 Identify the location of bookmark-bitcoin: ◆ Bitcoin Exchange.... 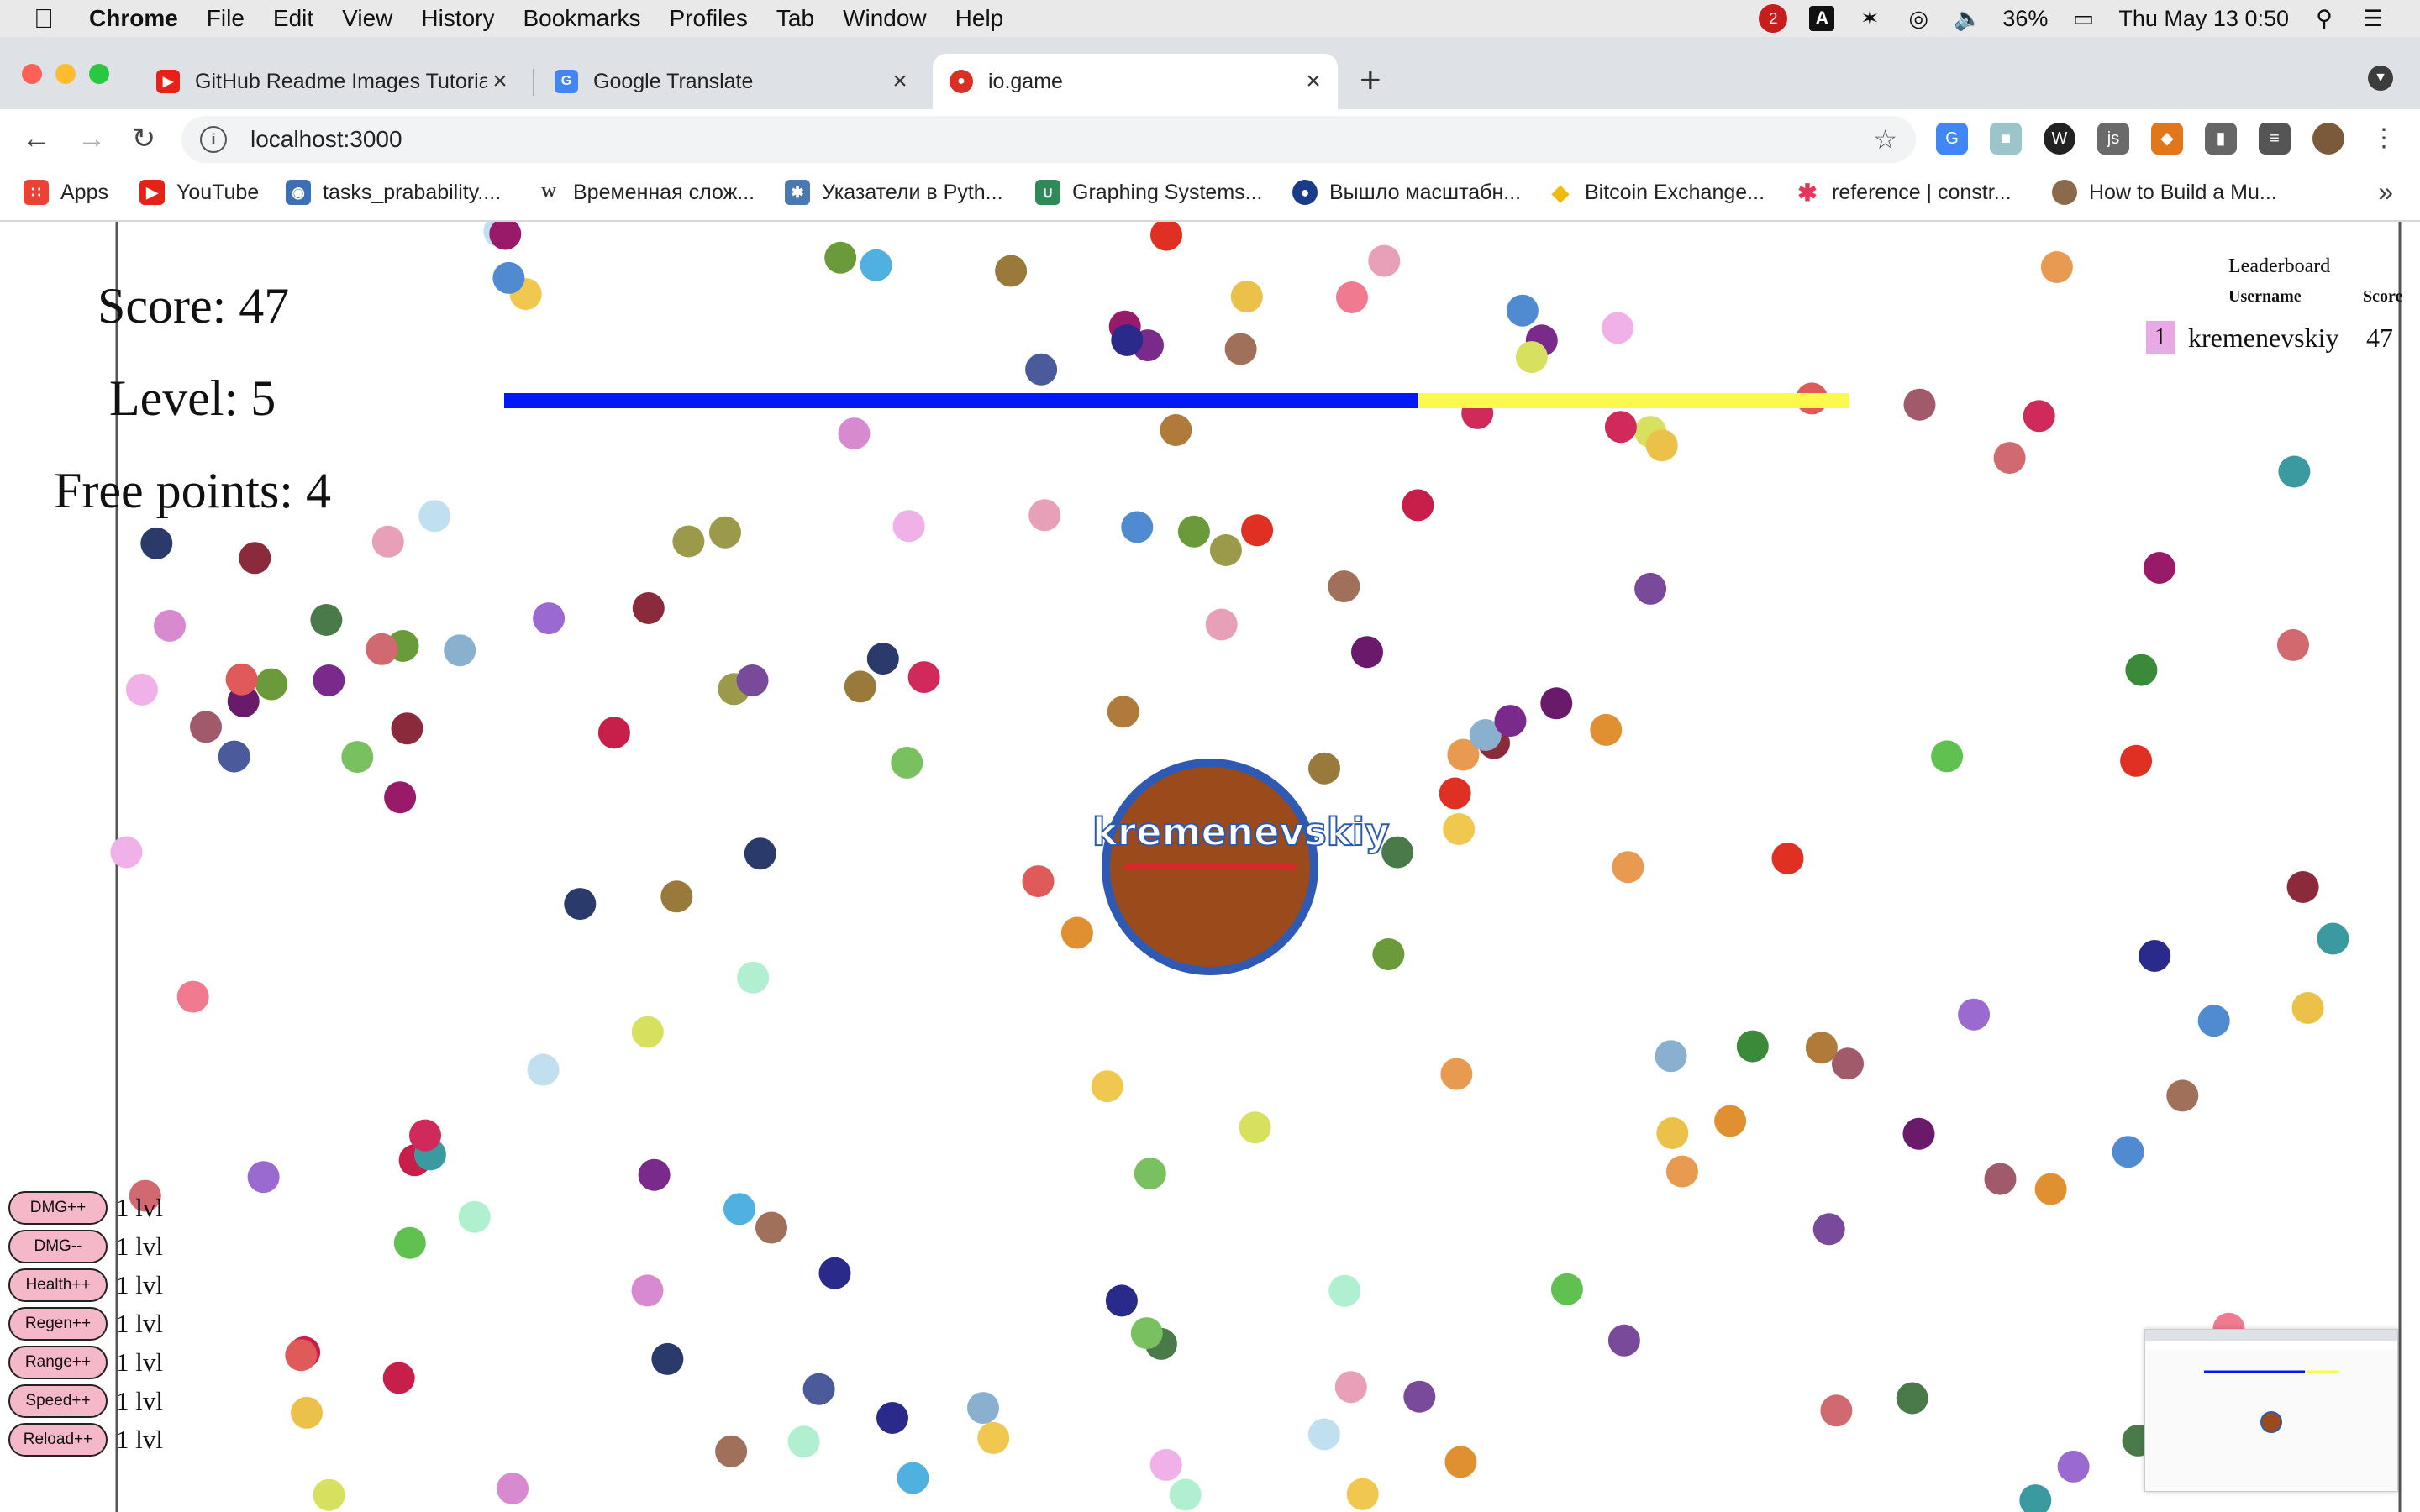
(1656, 192).